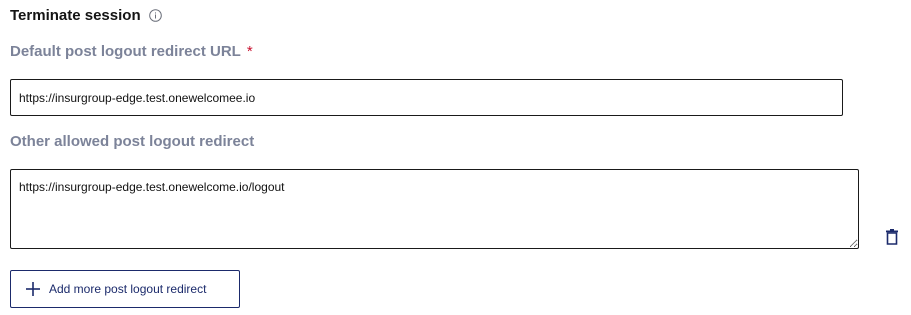 This screenshot has width=911, height=315. Describe the element at coordinates (132, 141) in the screenshot. I see `other-redirects-label: Other allowed post logout redirect` at that location.